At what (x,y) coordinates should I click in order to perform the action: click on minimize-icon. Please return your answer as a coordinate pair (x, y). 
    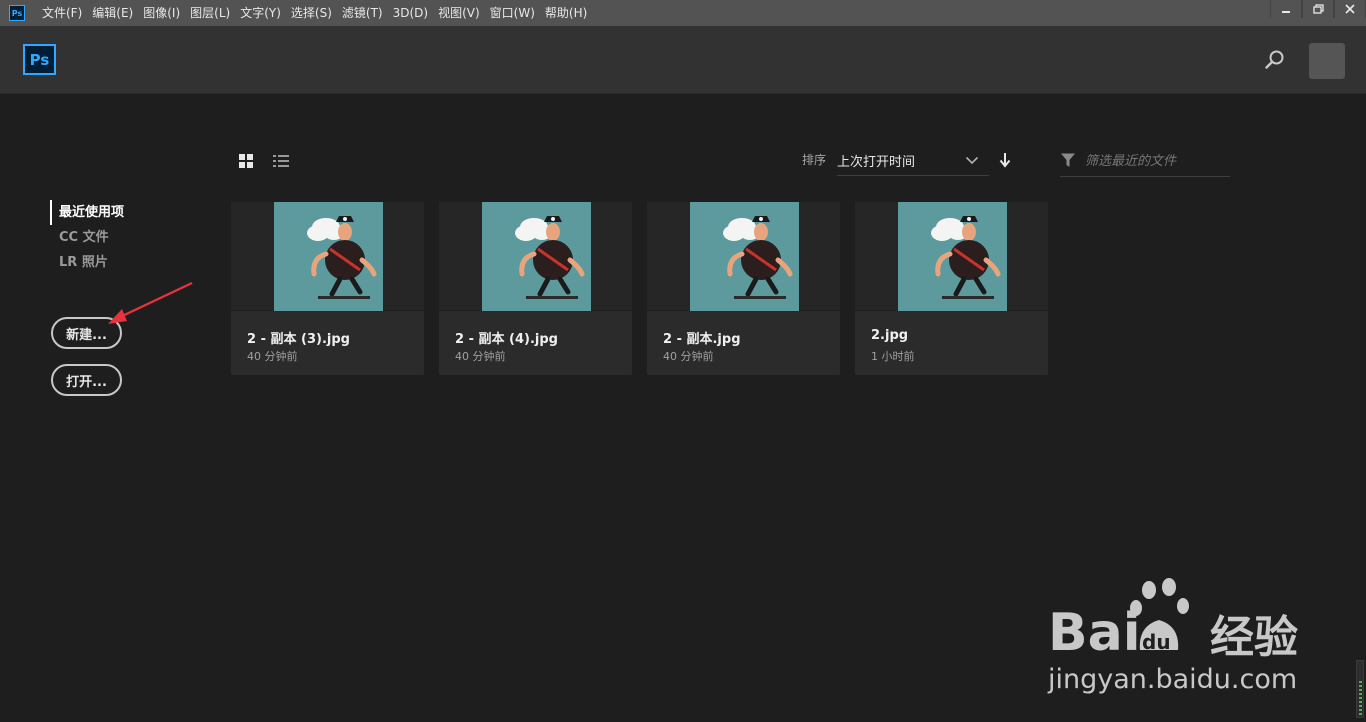
    Looking at the image, I should click on (1286, 12).